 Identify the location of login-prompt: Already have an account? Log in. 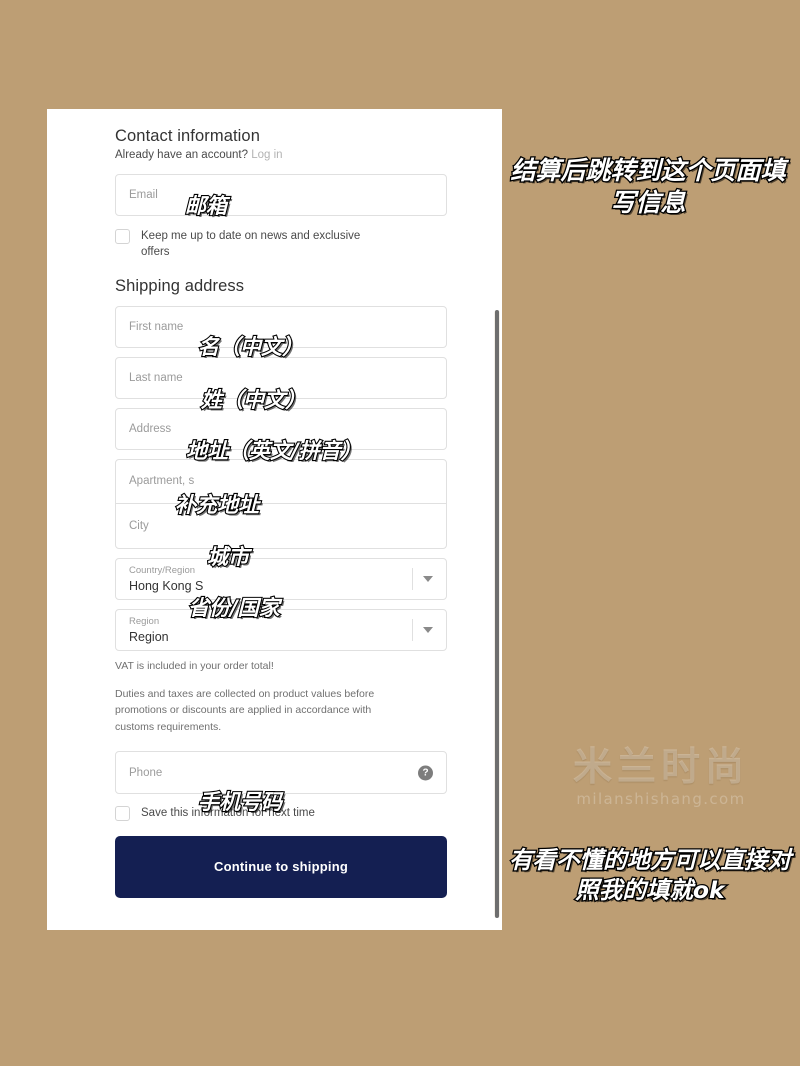
(281, 155).